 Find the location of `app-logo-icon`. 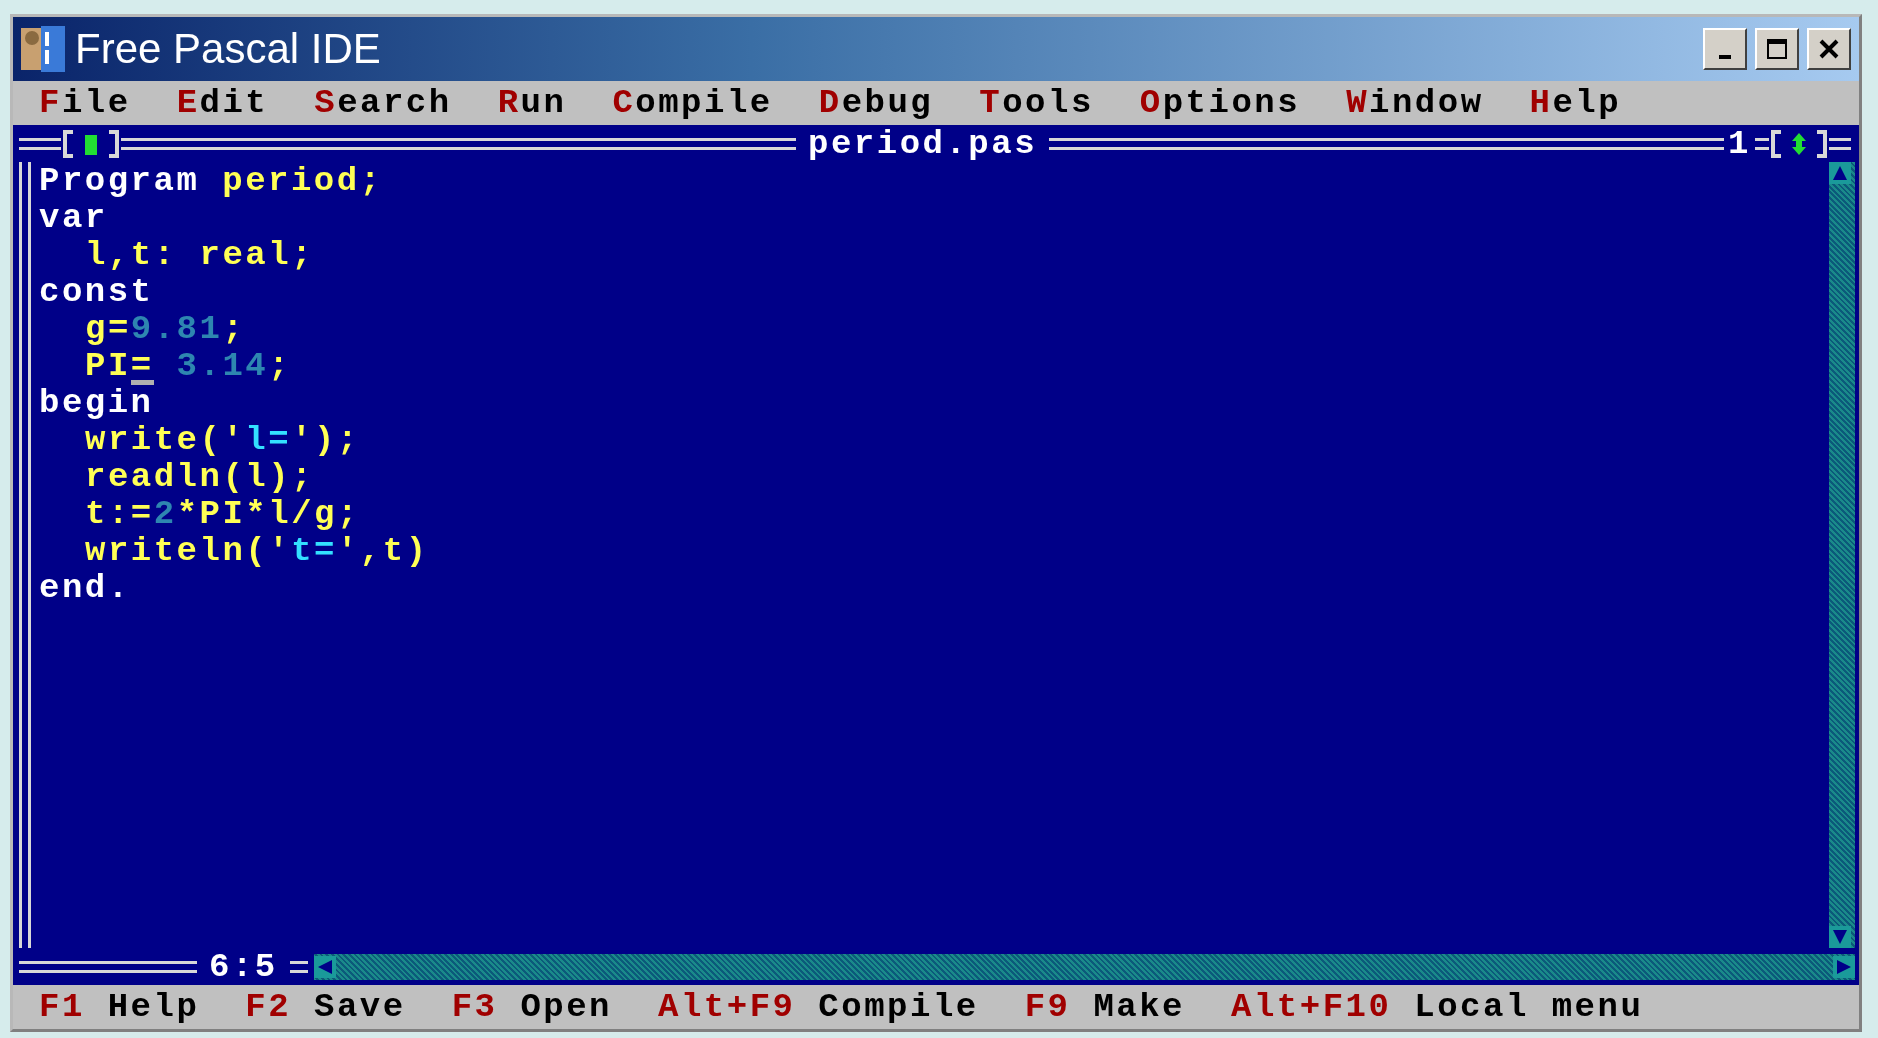

app-logo-icon is located at coordinates (44, 49).